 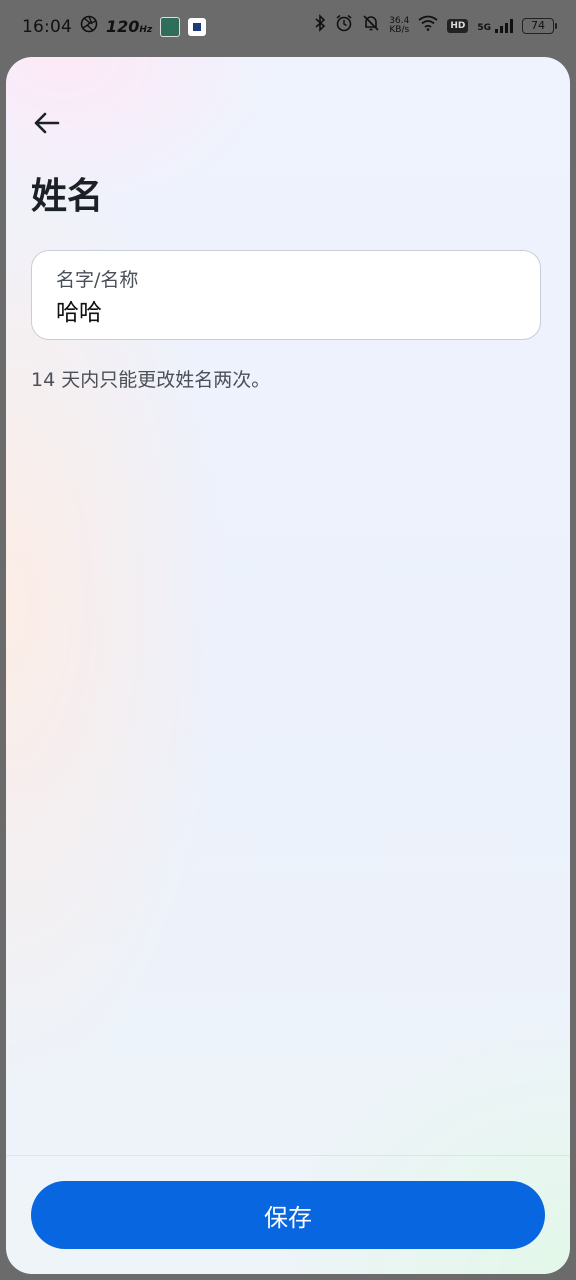 I want to click on status-left: 16:04 120Hz, so click(x=114, y=26).